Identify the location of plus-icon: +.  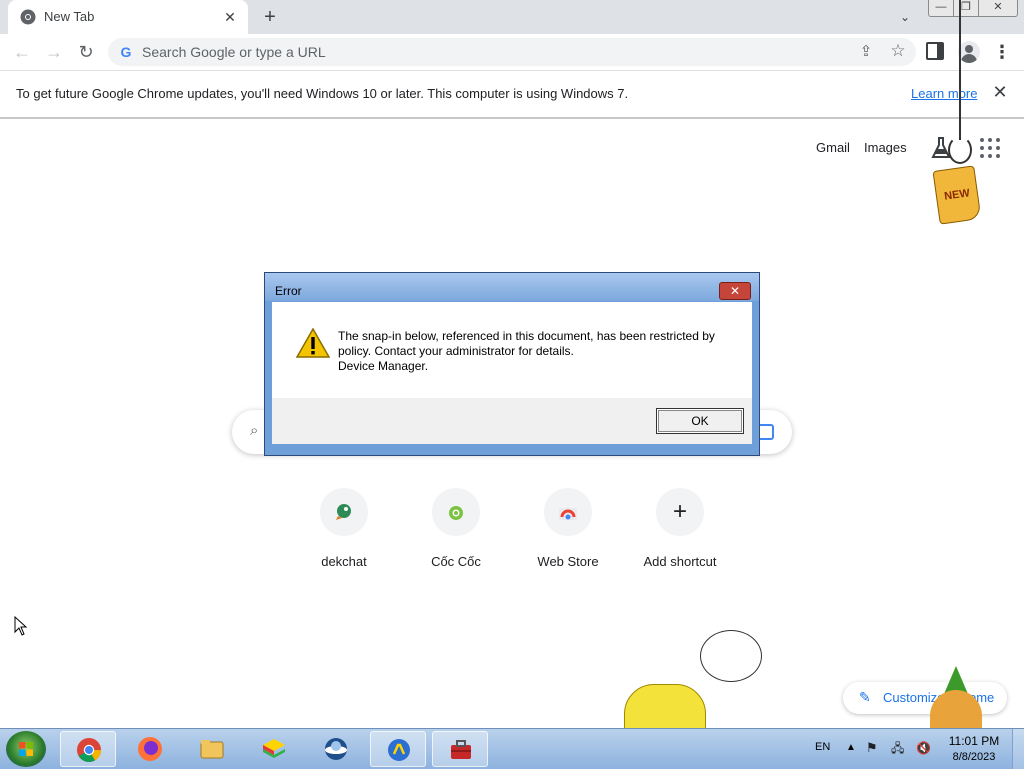
(680, 512).